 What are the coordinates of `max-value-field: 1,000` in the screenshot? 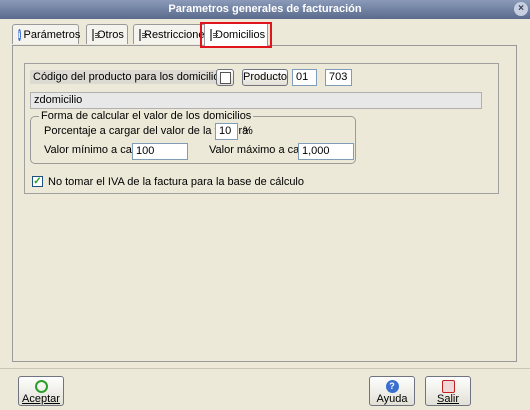 It's located at (326, 151).